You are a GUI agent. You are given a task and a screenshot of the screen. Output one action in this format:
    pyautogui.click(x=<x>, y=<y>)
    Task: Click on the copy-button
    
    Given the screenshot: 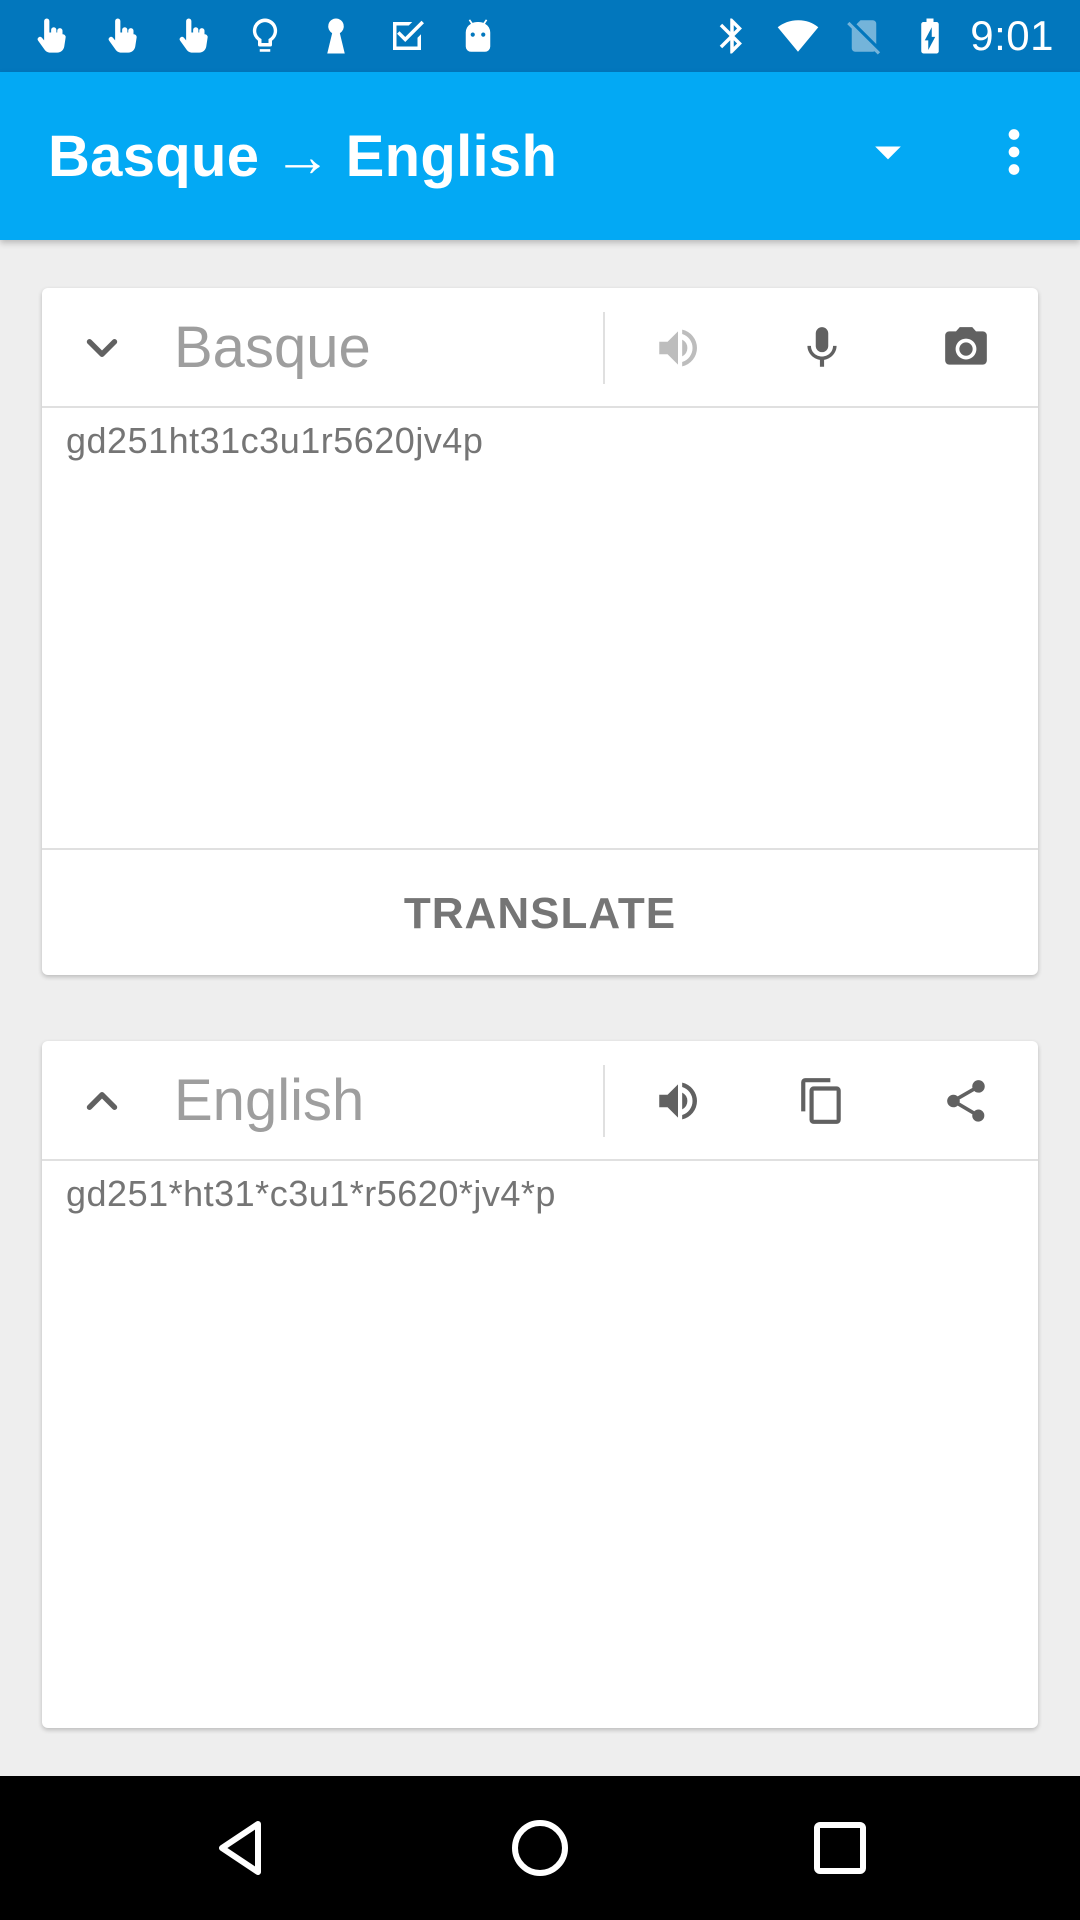 What is the action you would take?
    pyautogui.click(x=822, y=1101)
    